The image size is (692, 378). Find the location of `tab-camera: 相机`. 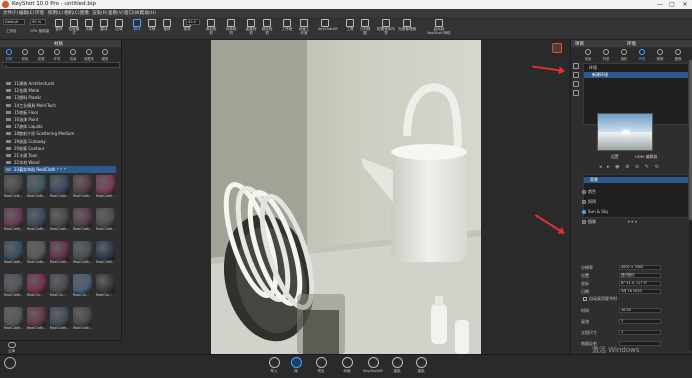

tab-camera: 相机 is located at coordinates (624, 55).